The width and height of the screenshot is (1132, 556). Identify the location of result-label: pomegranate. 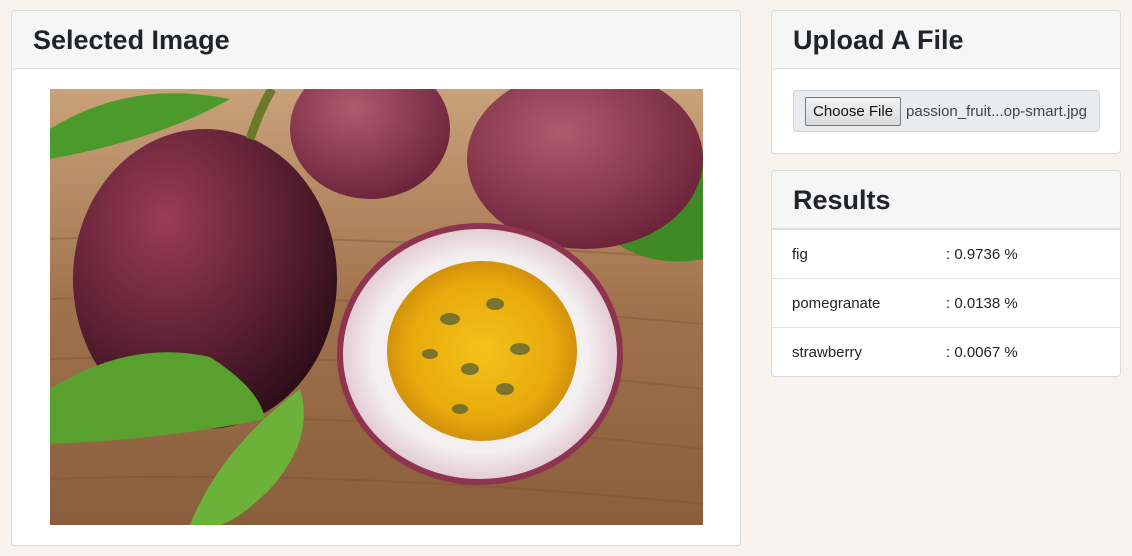
(836, 303).